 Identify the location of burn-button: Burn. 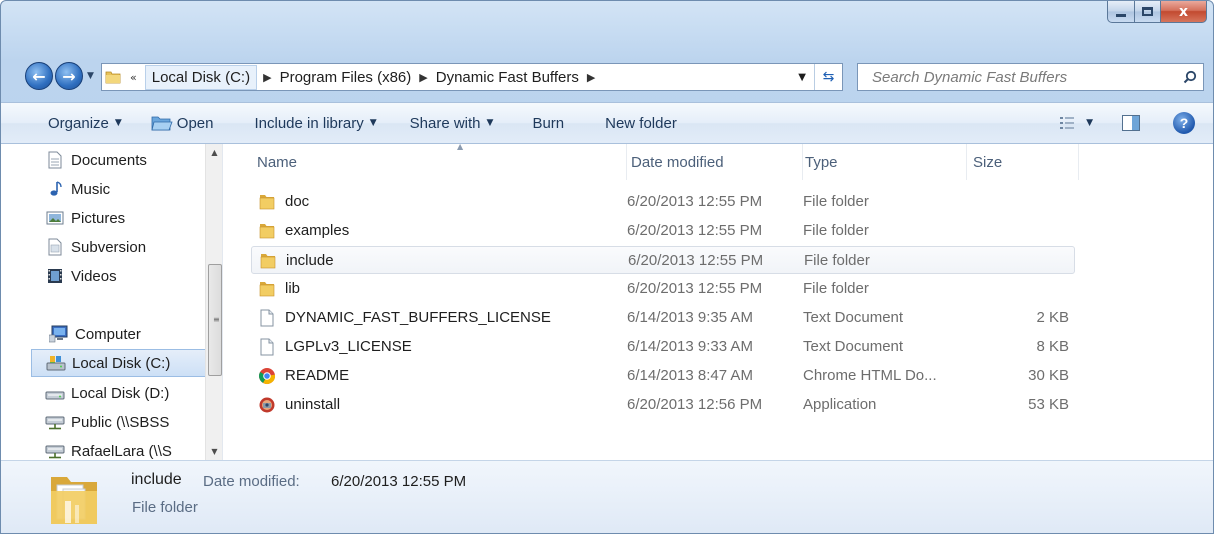
(539, 123).